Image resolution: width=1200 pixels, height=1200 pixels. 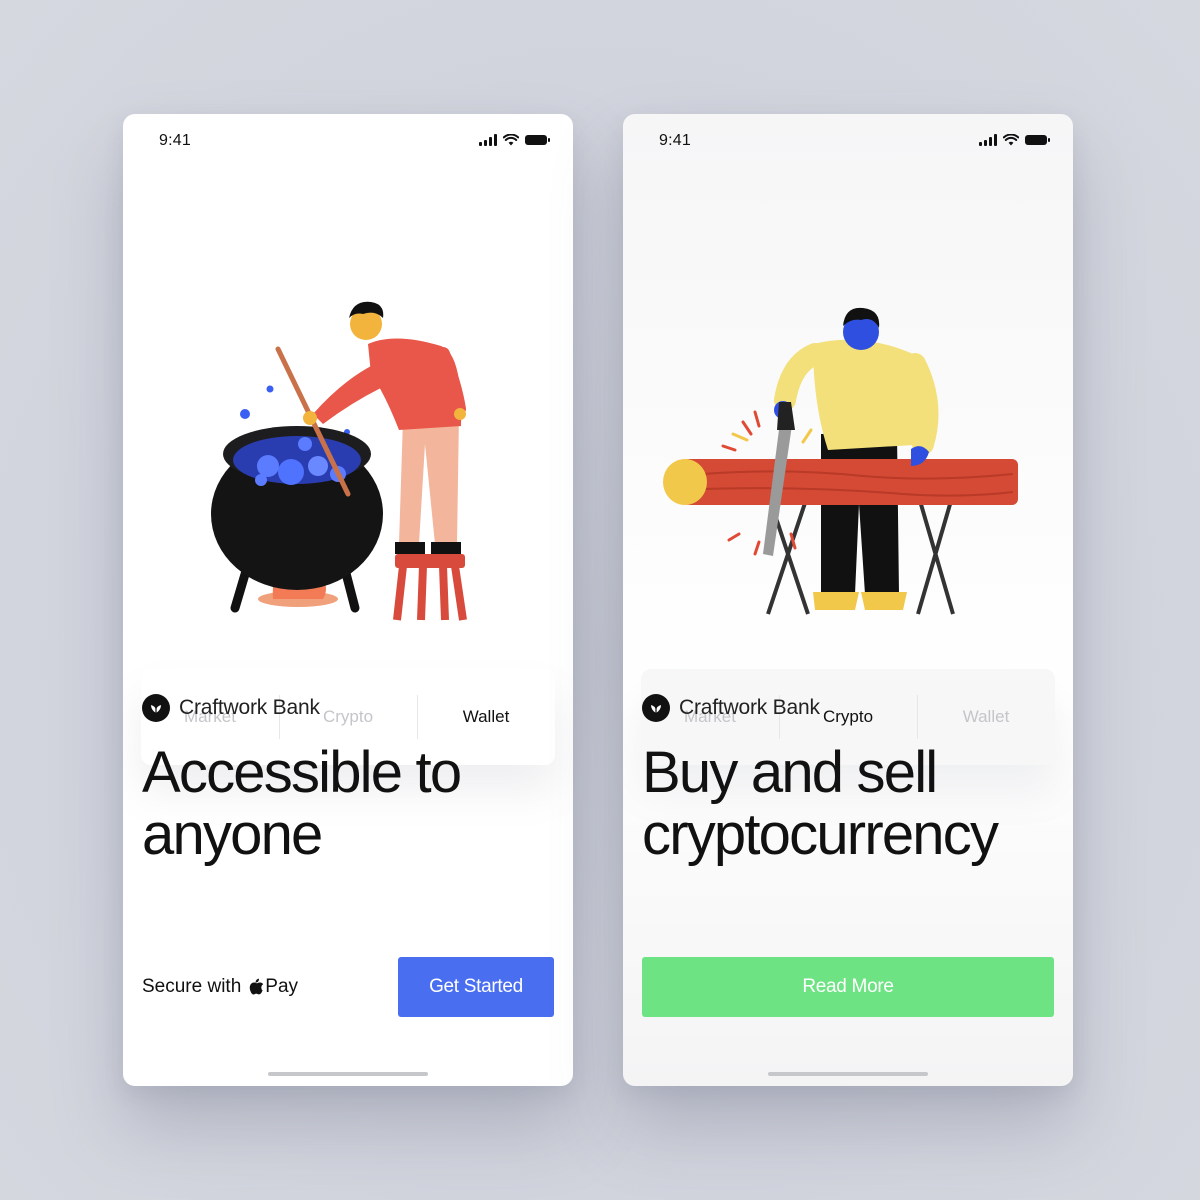 I want to click on page-title: Buy and sell cryptocurrency, so click(x=850, y=804).